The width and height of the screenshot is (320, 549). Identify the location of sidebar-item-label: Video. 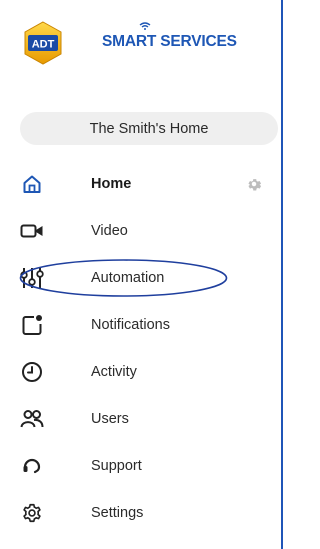
(109, 231).